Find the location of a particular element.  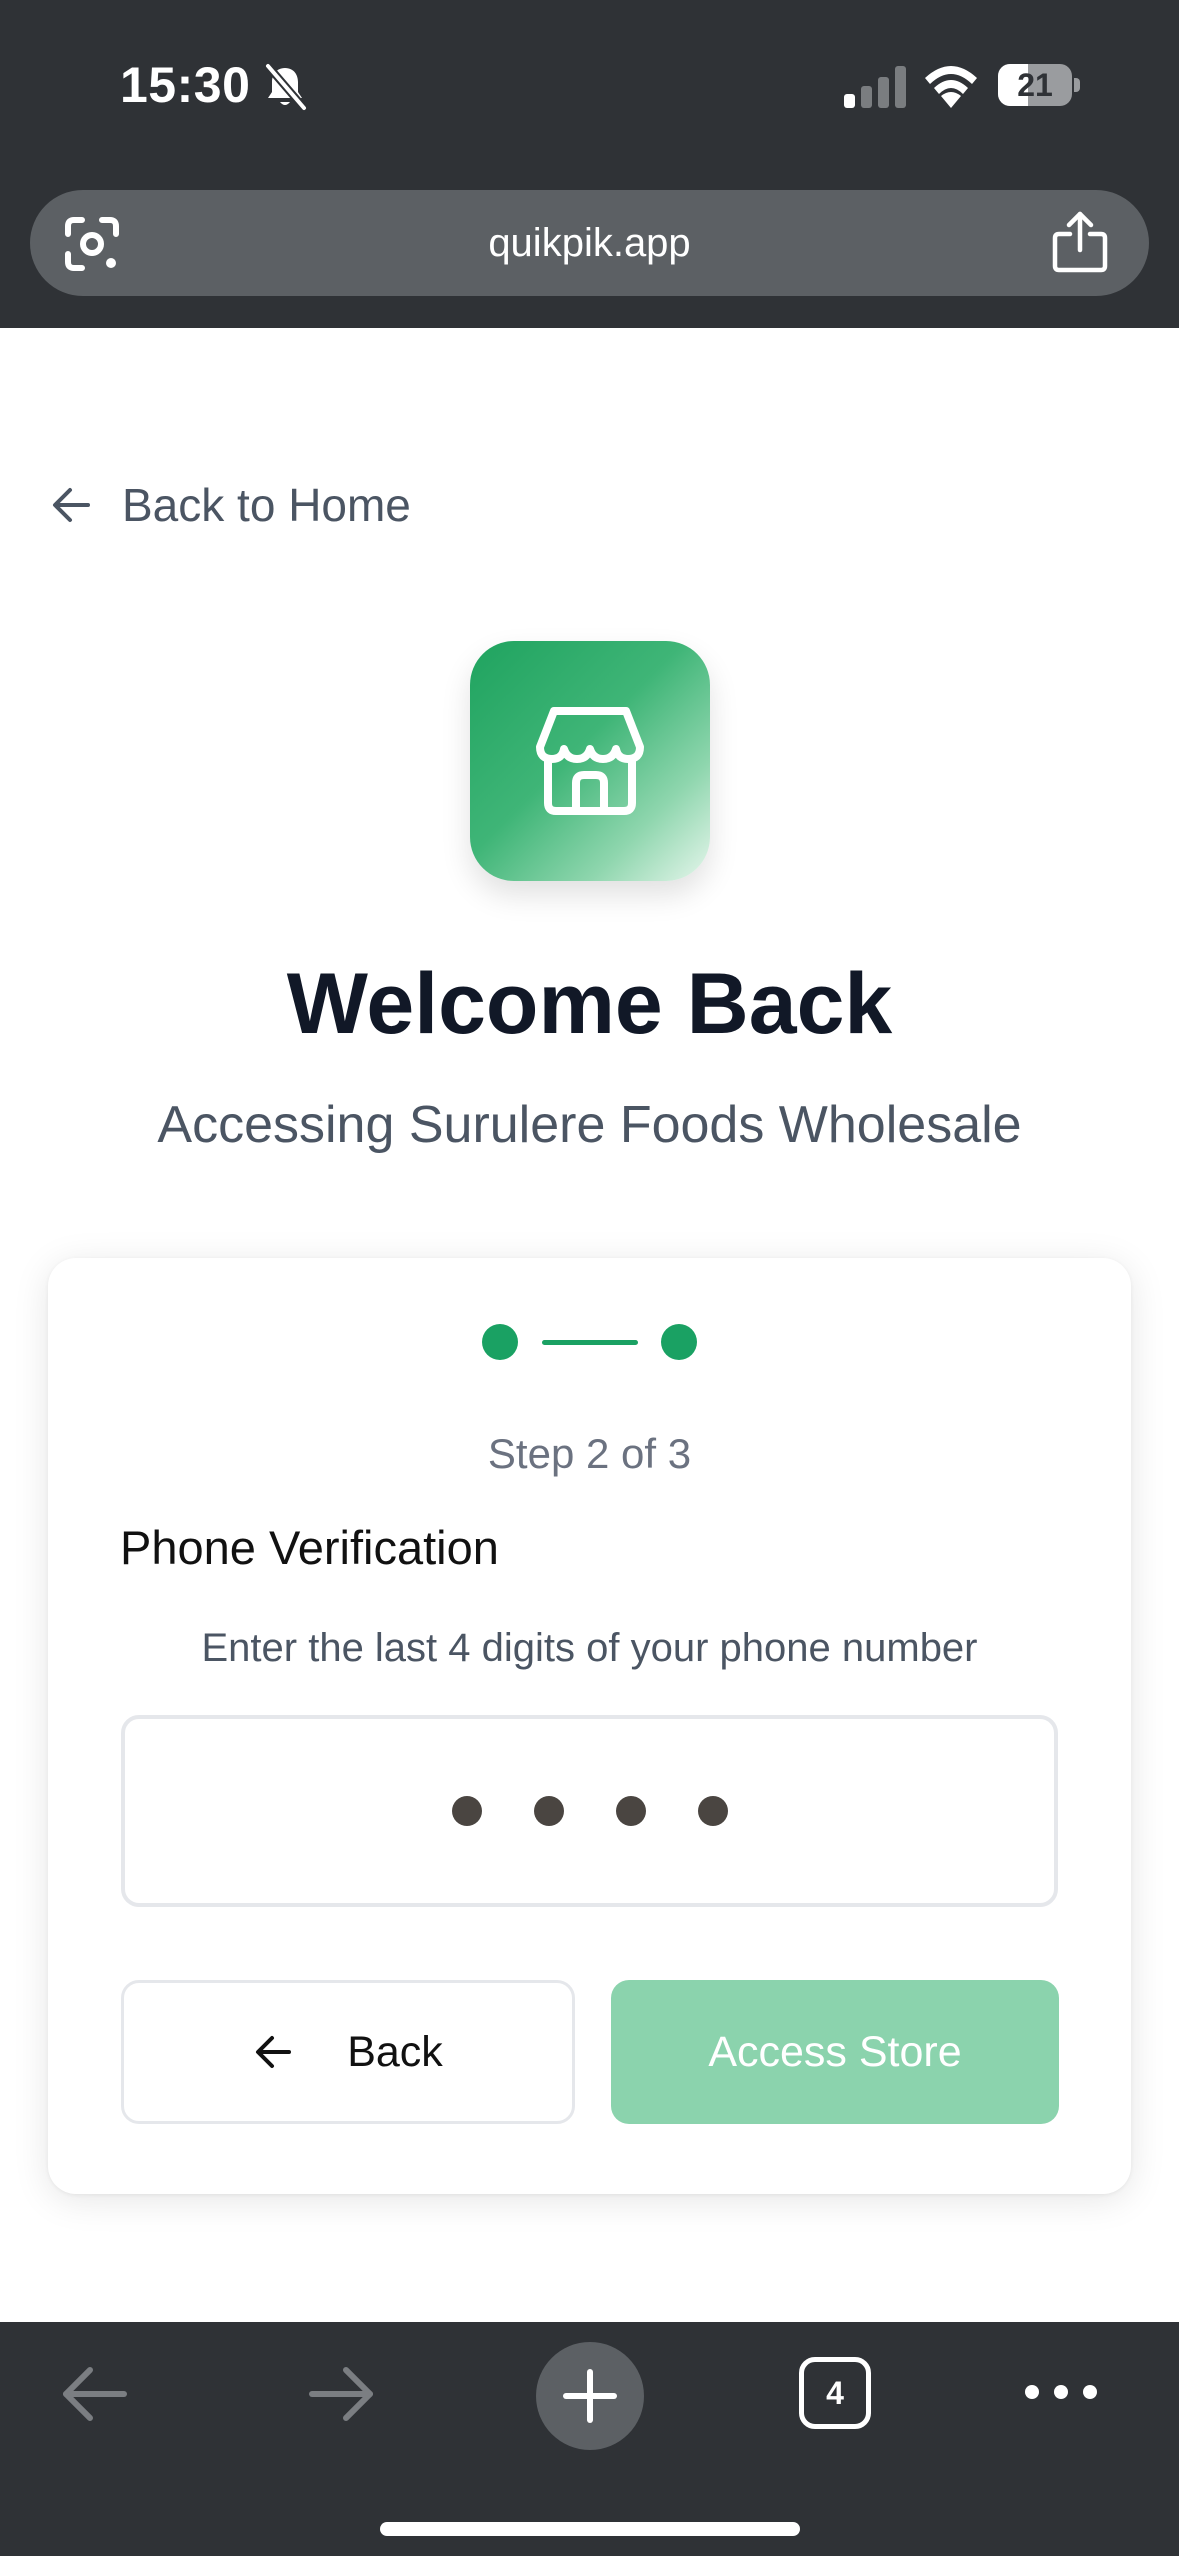

page-subtitle: Accessing Surulere Foods Wholesale is located at coordinates (589, 1125).